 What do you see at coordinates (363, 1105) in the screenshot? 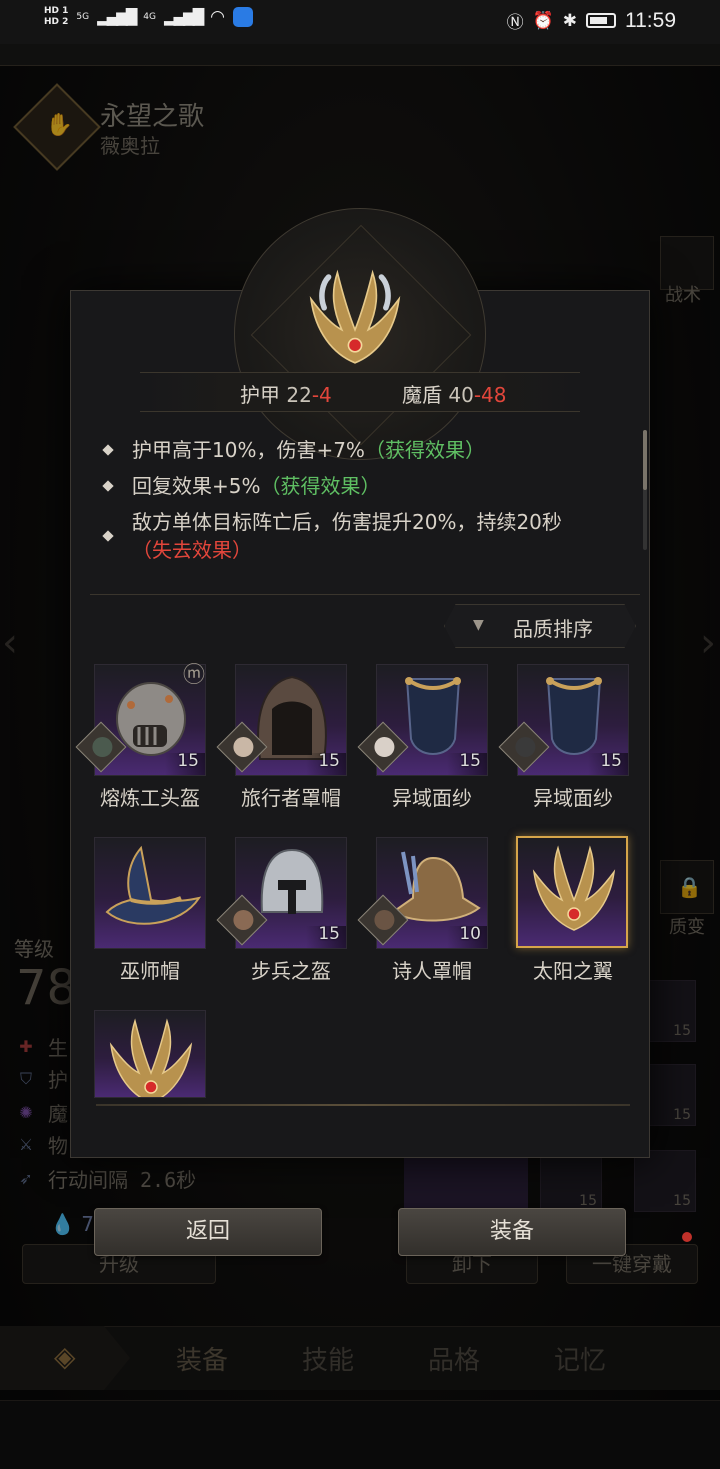
I see `grid-bottom-divider` at bounding box center [363, 1105].